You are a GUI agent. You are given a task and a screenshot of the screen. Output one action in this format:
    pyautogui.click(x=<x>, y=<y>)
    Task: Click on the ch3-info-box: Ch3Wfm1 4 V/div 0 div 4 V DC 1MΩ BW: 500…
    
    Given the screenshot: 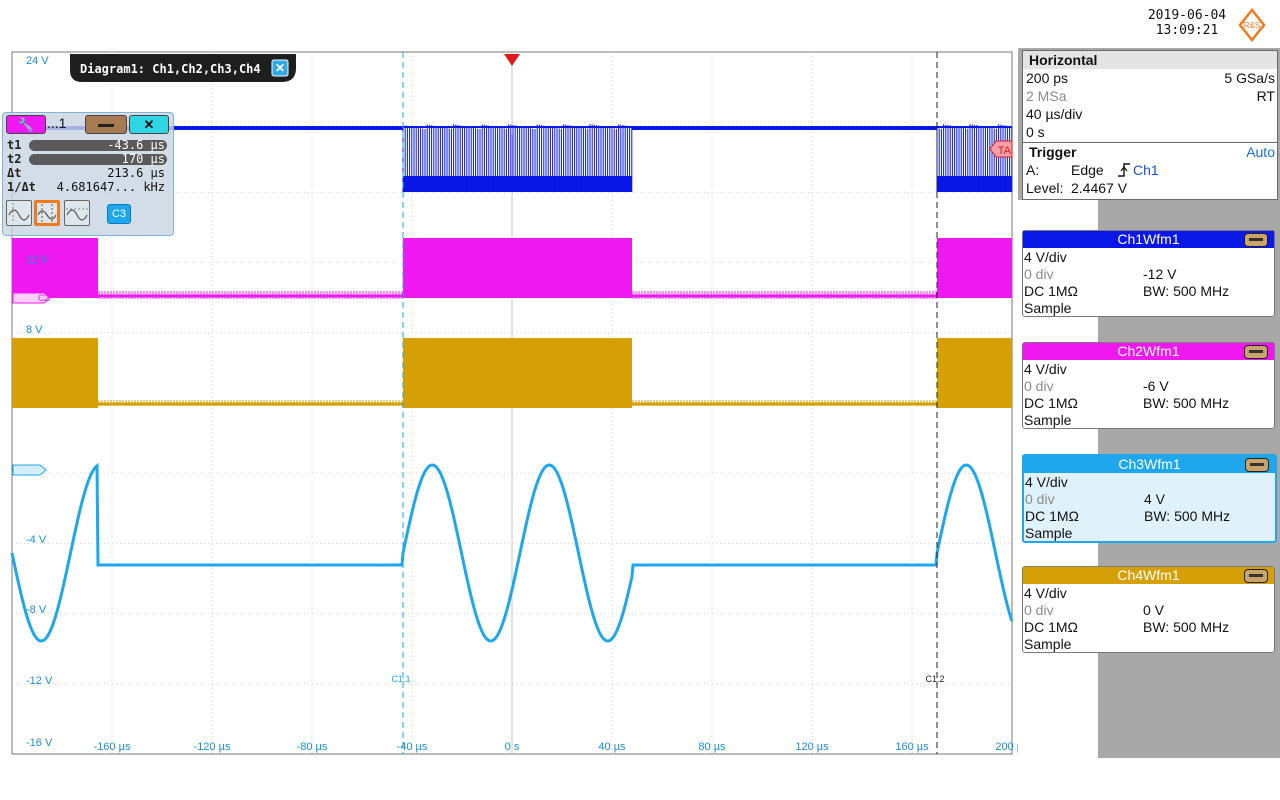 What is the action you would take?
    pyautogui.click(x=1149, y=498)
    